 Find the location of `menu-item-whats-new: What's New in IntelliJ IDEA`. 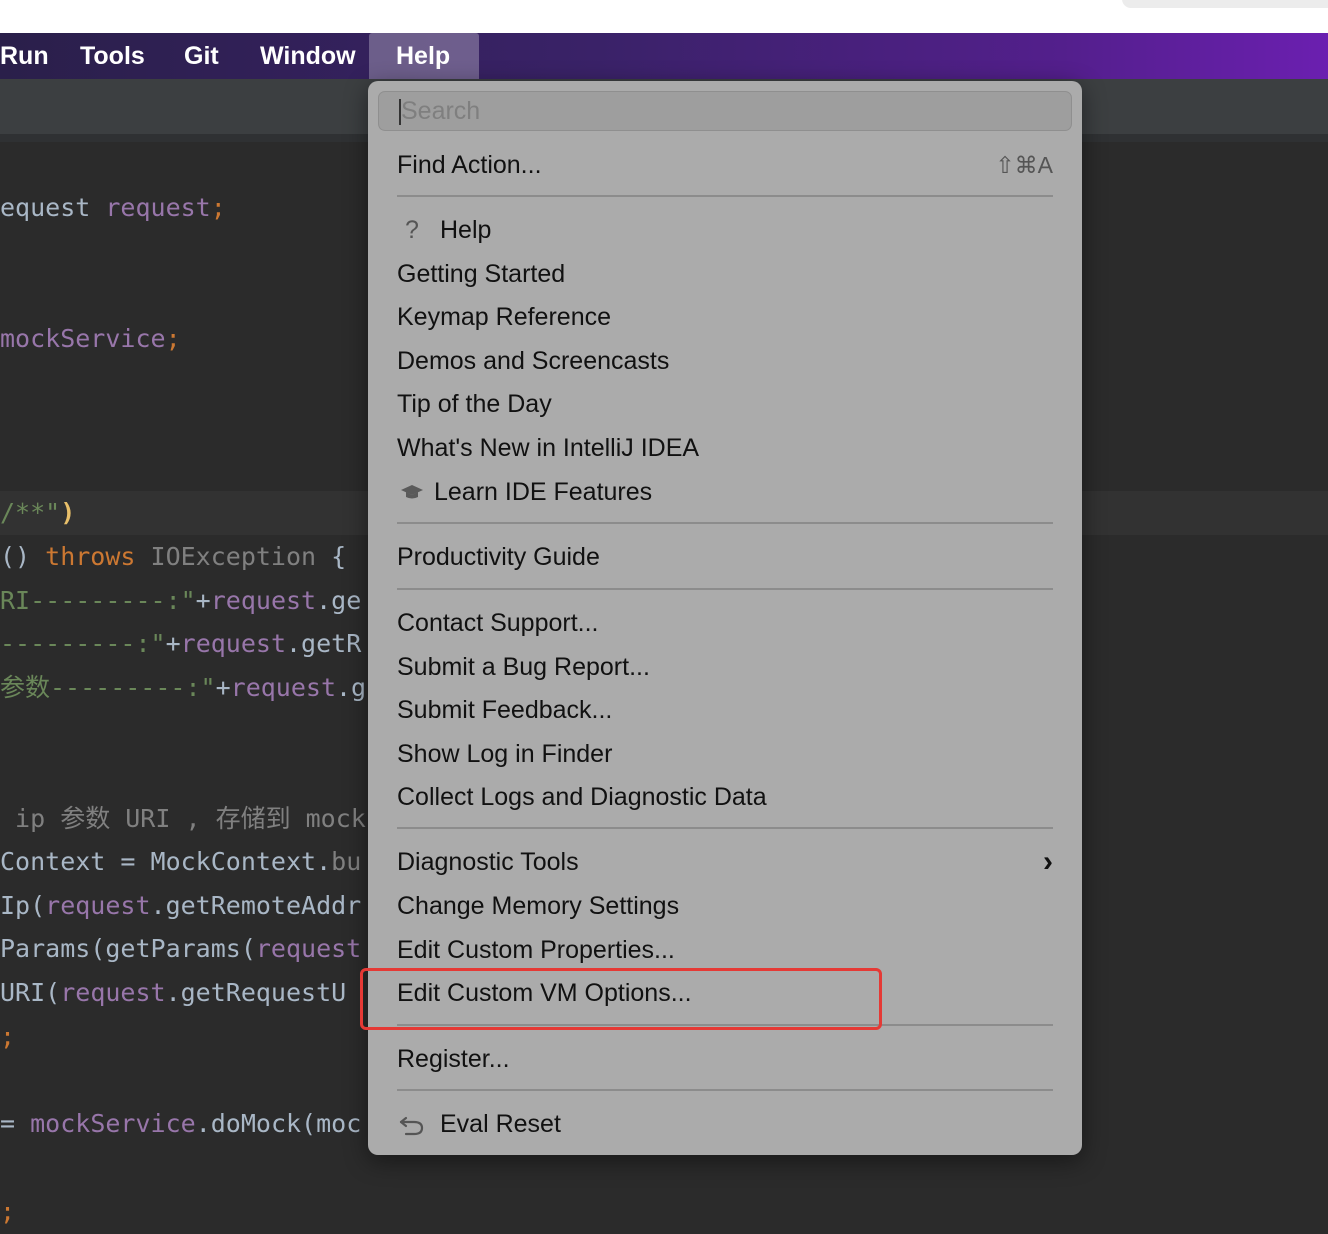

menu-item-whats-new: What's New in IntelliJ IDEA is located at coordinates (727, 448).